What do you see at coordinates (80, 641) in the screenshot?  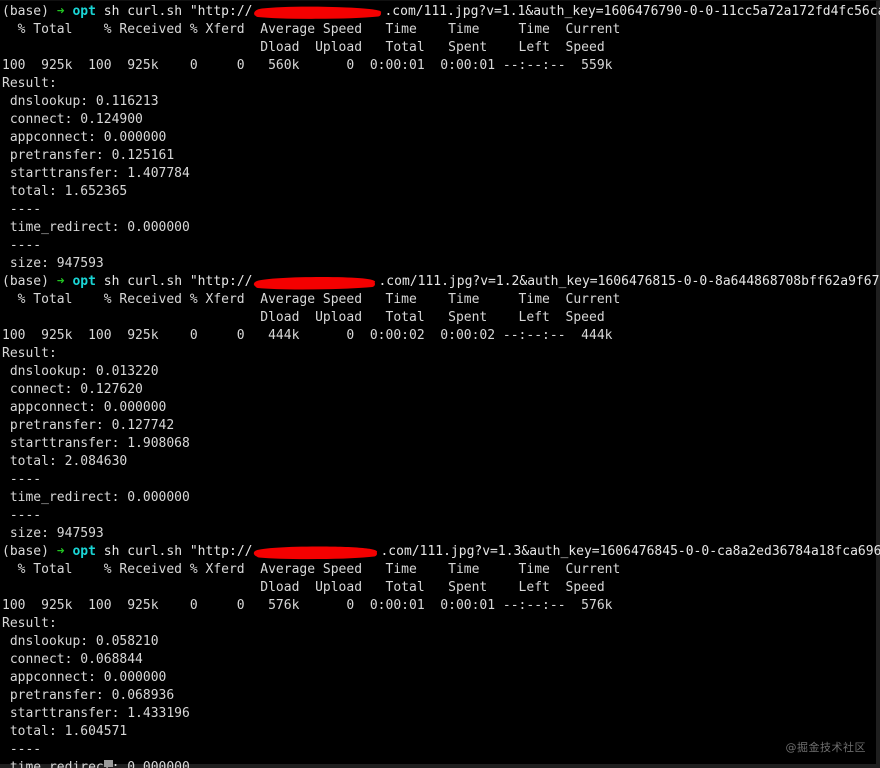 I see `result-dnslookup: dnslookup: 0.058210` at bounding box center [80, 641].